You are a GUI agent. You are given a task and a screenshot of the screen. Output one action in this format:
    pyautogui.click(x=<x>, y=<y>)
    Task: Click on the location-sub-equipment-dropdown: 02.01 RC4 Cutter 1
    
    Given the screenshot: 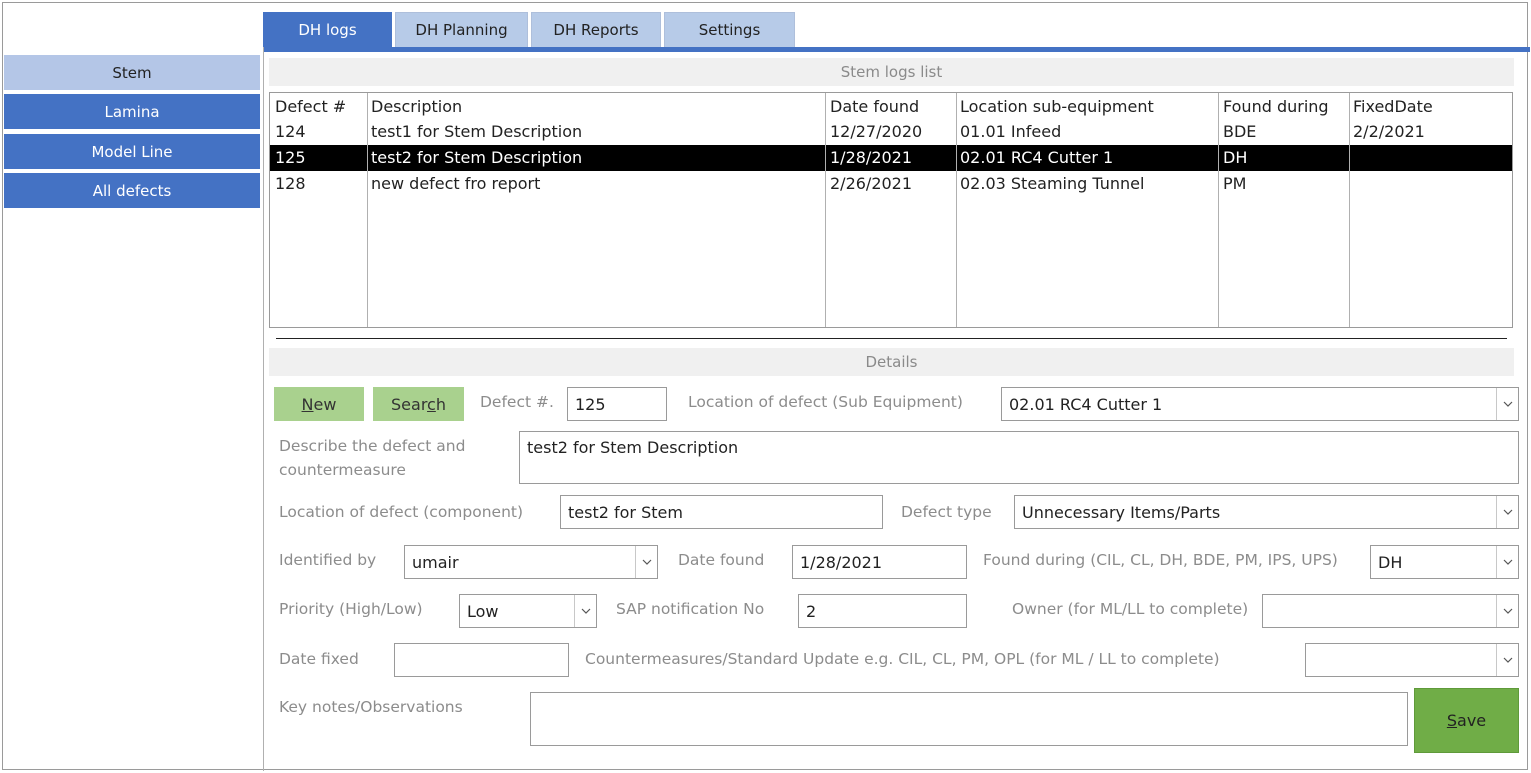 What is the action you would take?
    pyautogui.click(x=1260, y=404)
    